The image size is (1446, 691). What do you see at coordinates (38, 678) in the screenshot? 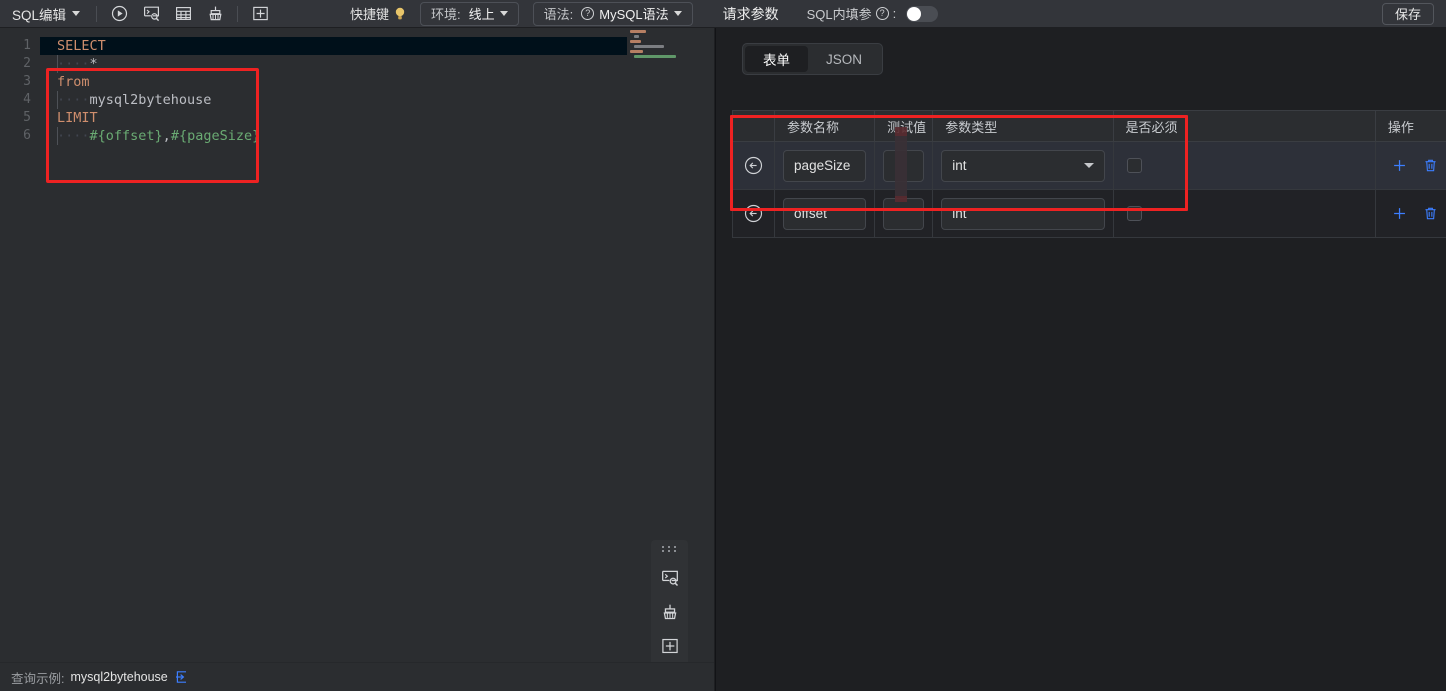
I see `query-example-label: 查询示例:` at bounding box center [38, 678].